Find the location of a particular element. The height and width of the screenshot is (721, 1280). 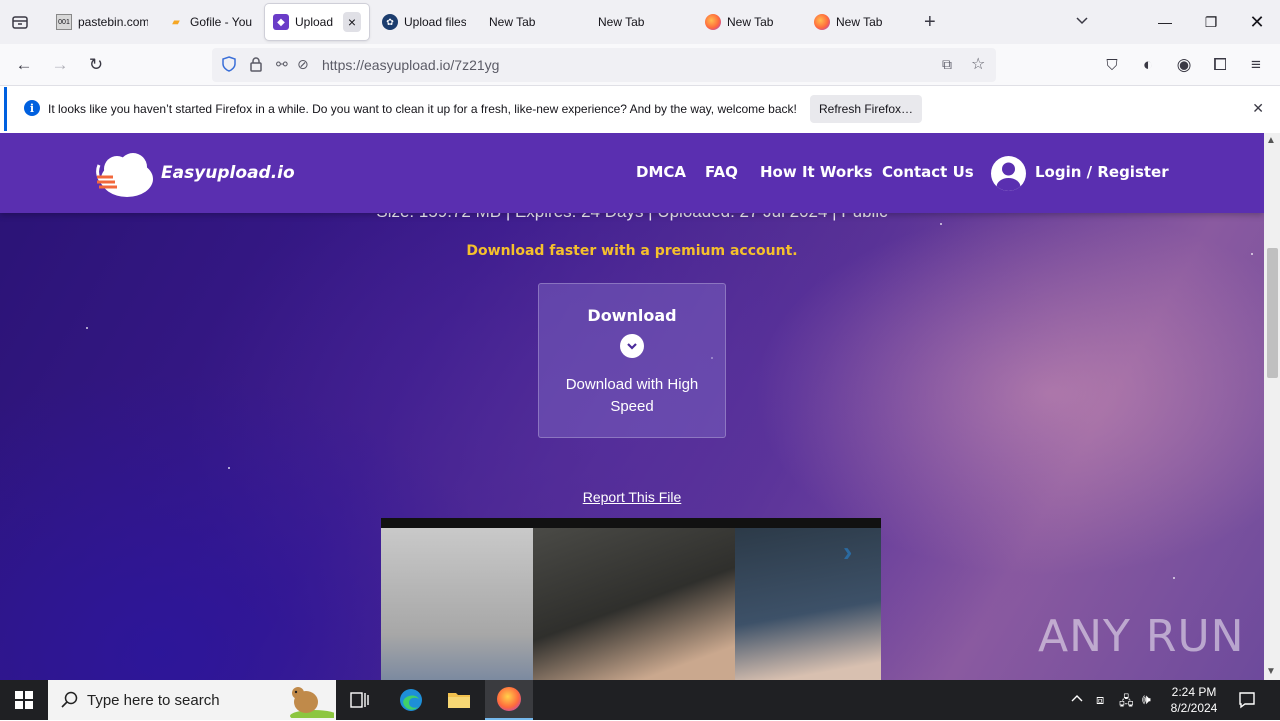

tab-title: pastebin.com is located at coordinates (113, 22).